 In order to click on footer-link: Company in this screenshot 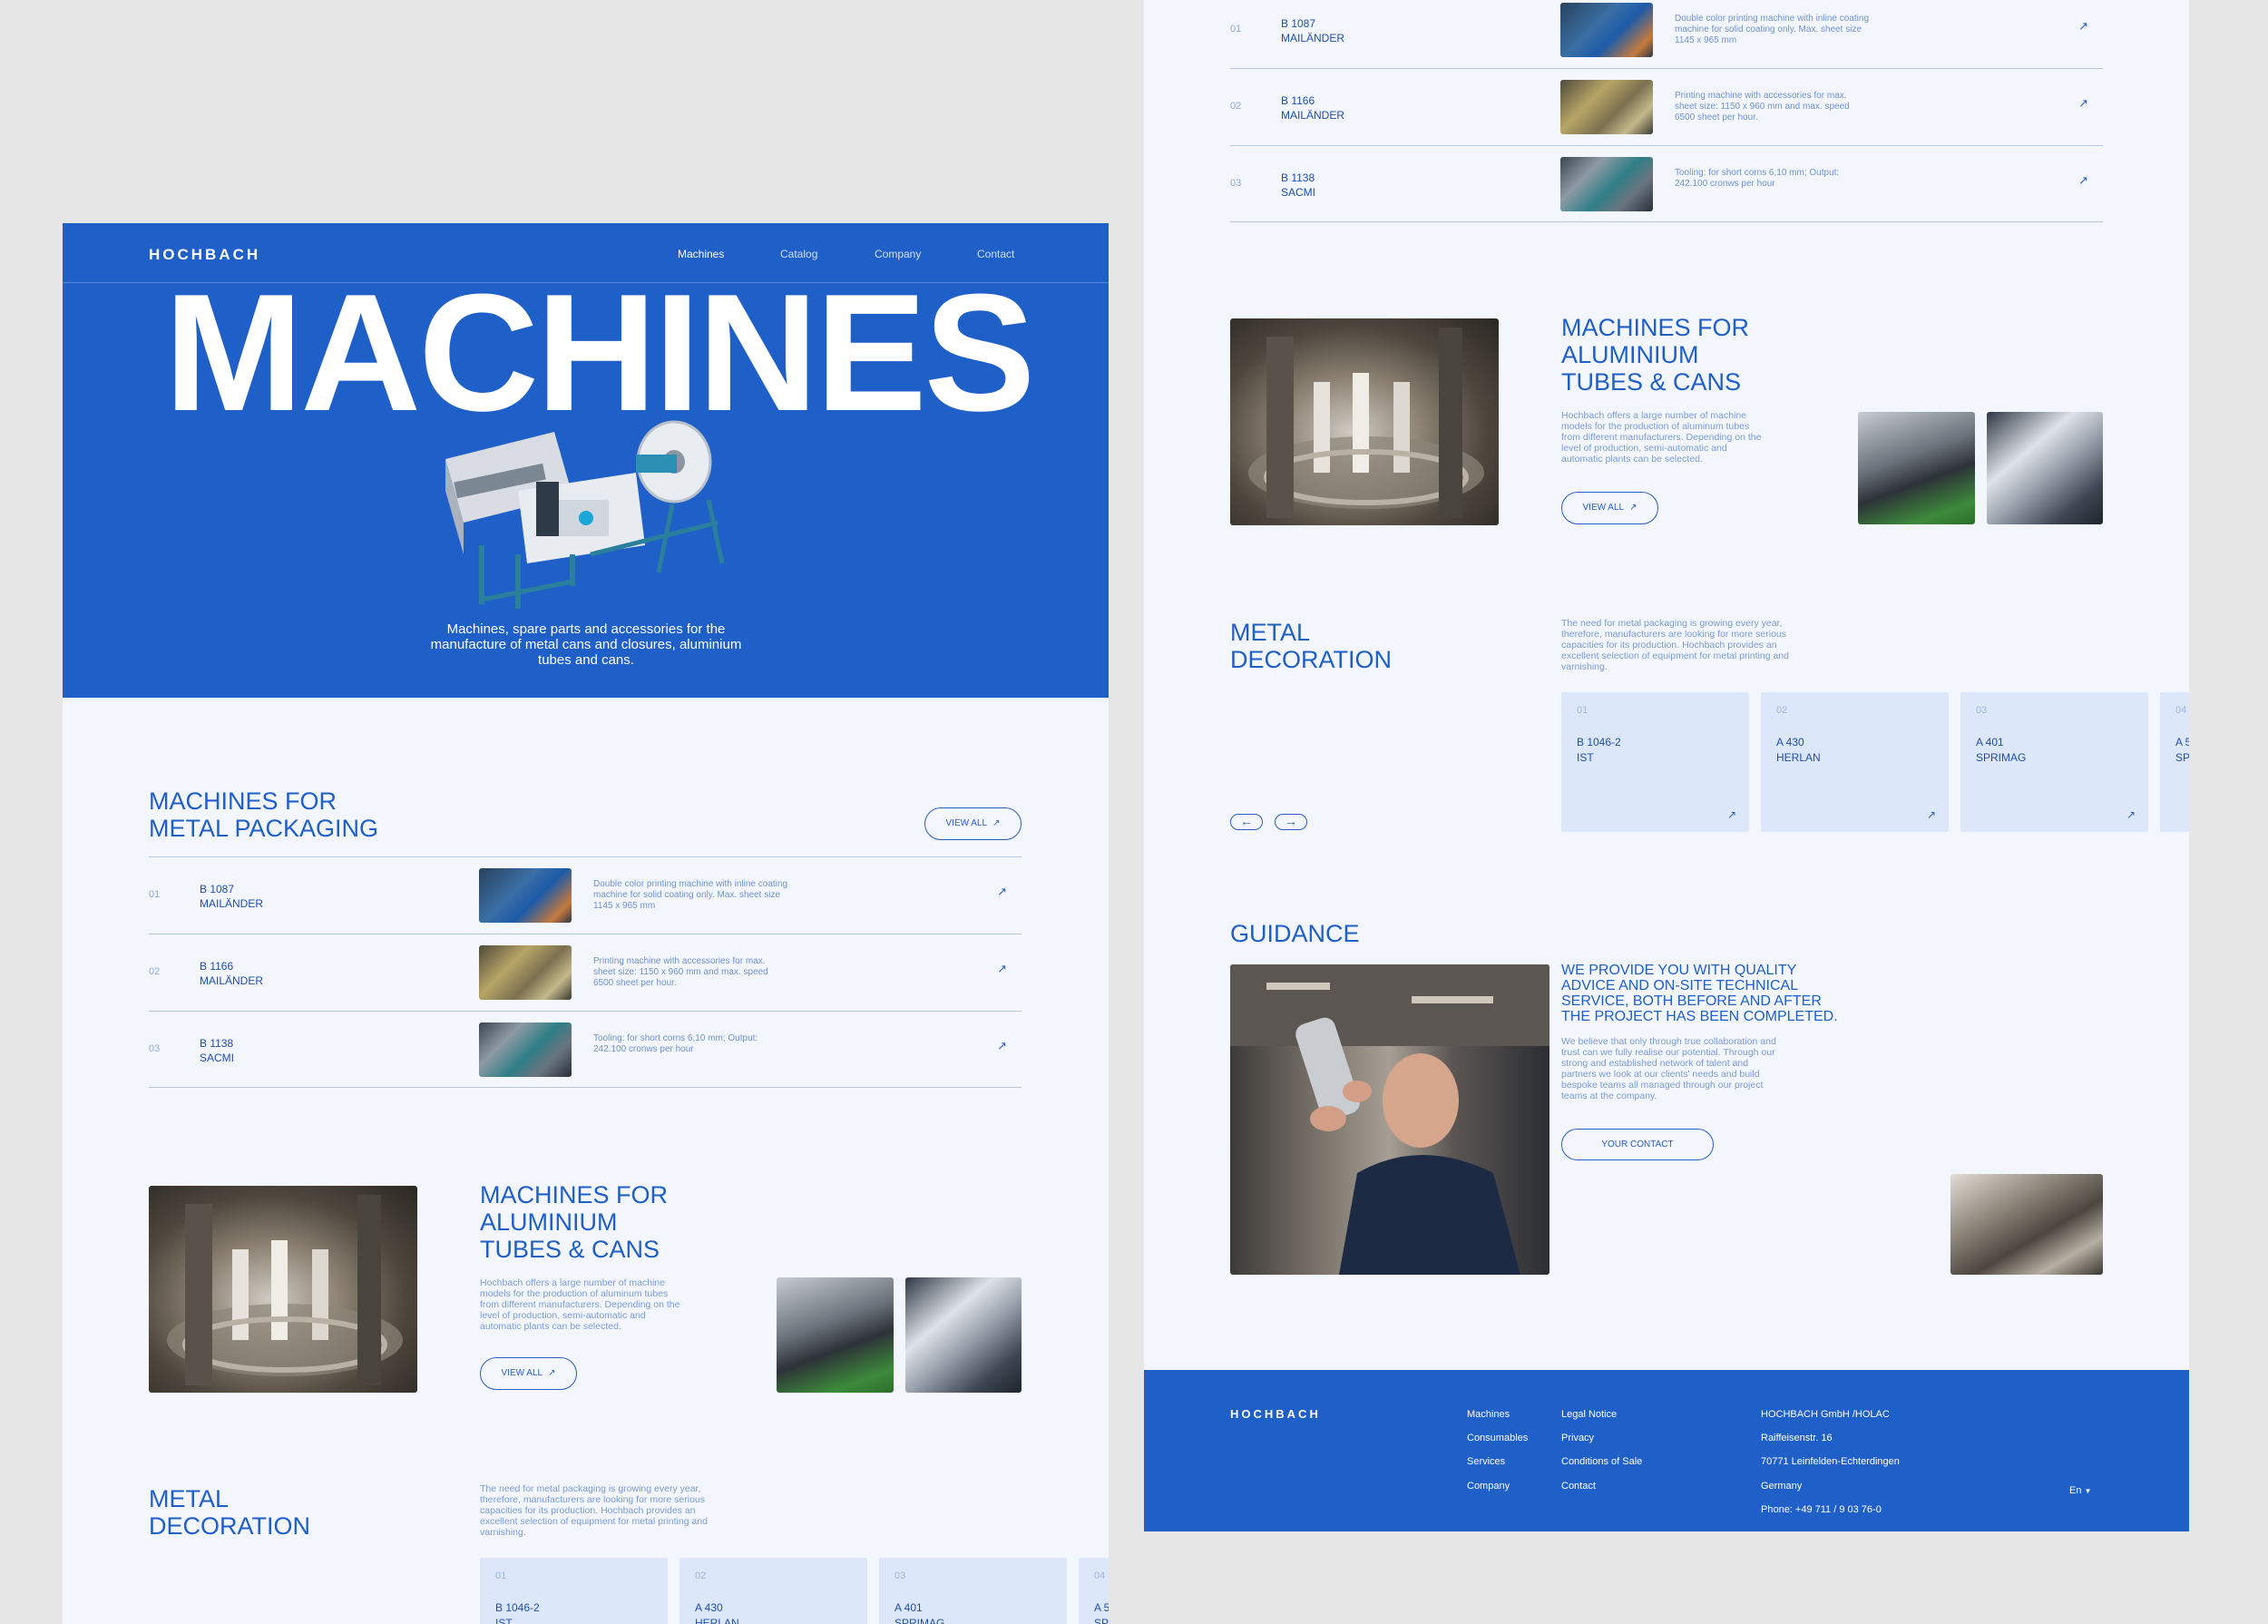, I will do `click(1489, 1486)`.